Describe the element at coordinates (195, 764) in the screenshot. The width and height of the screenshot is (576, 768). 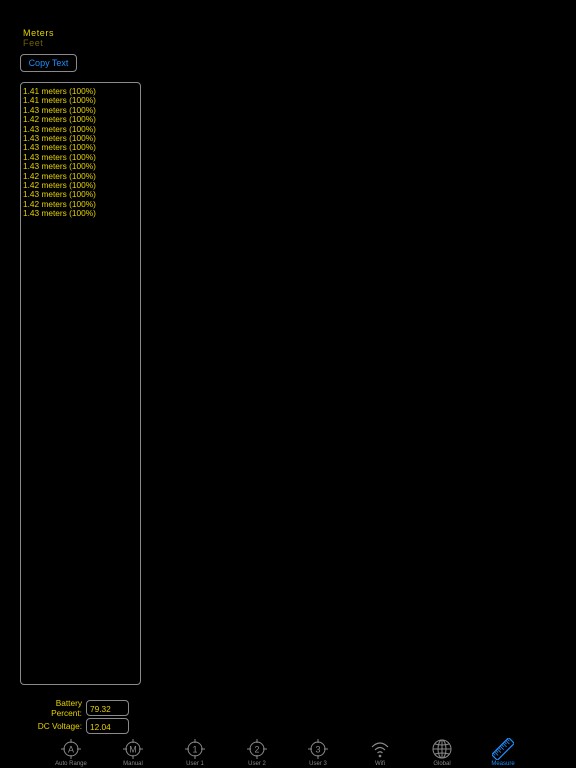
I see `tab-label: User 1` at that location.